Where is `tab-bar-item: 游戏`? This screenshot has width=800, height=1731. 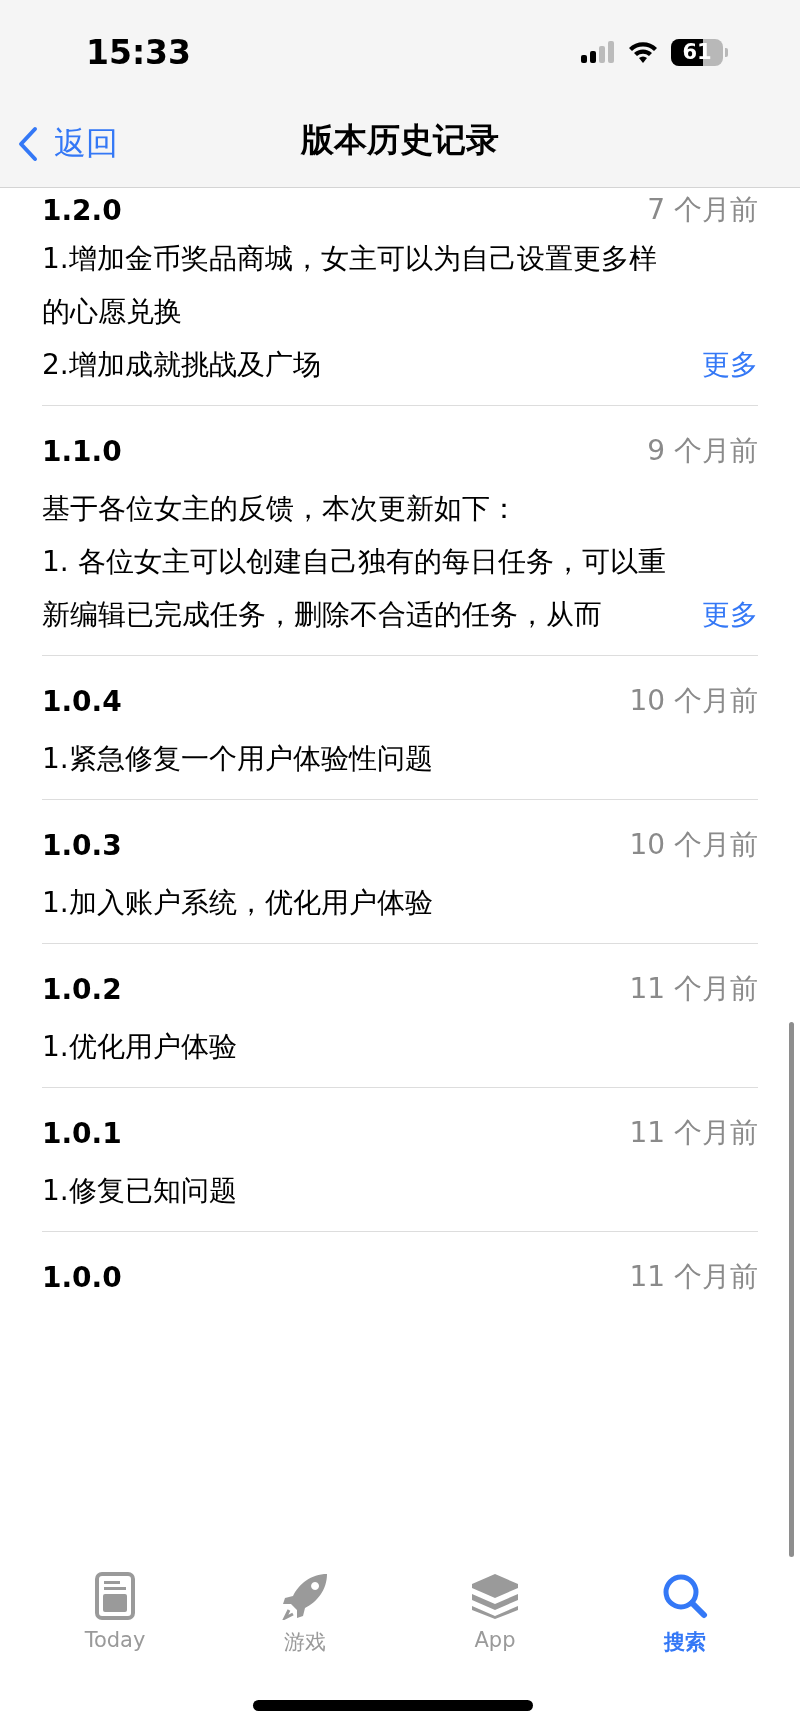
tab-bar-item: 游戏 is located at coordinates (305, 1613).